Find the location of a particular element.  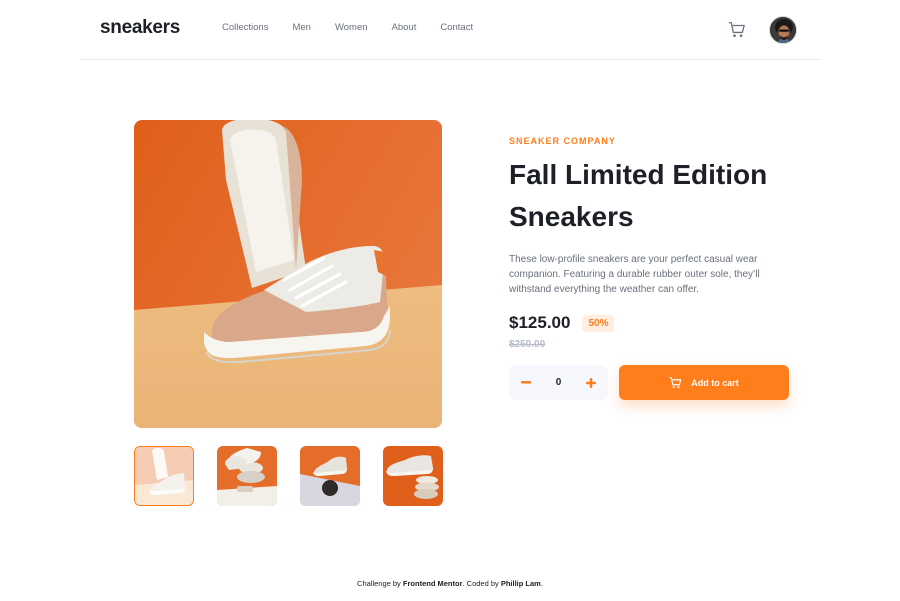

footer-challenge-link: Frontend Mentor is located at coordinates (433, 583).